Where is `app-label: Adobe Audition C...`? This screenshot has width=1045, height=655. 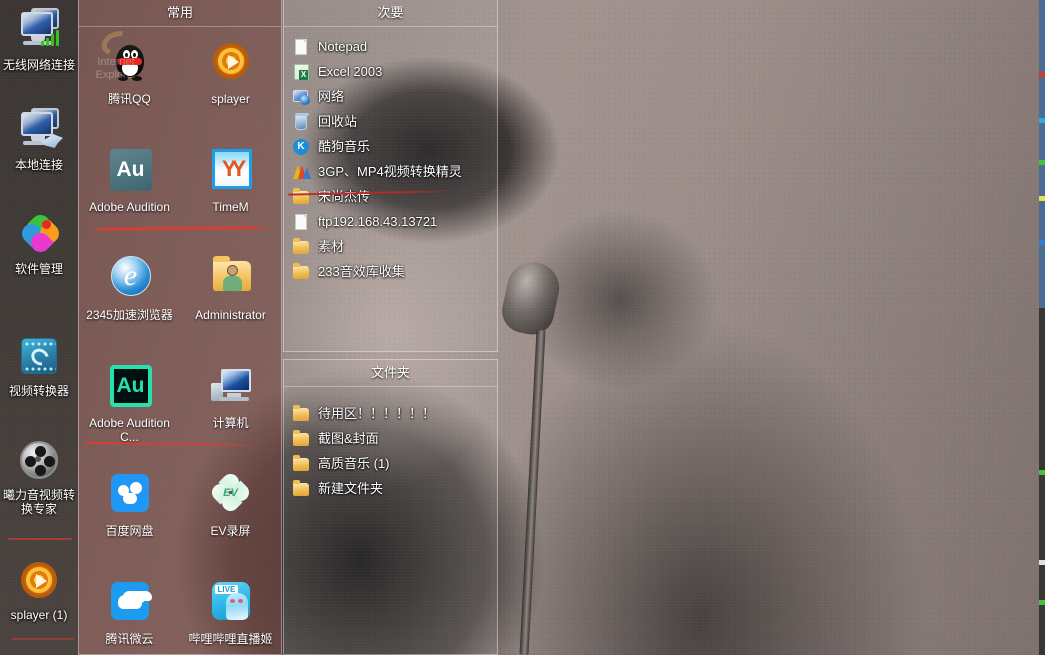
app-label: Adobe Audition C... is located at coordinates (129, 430).